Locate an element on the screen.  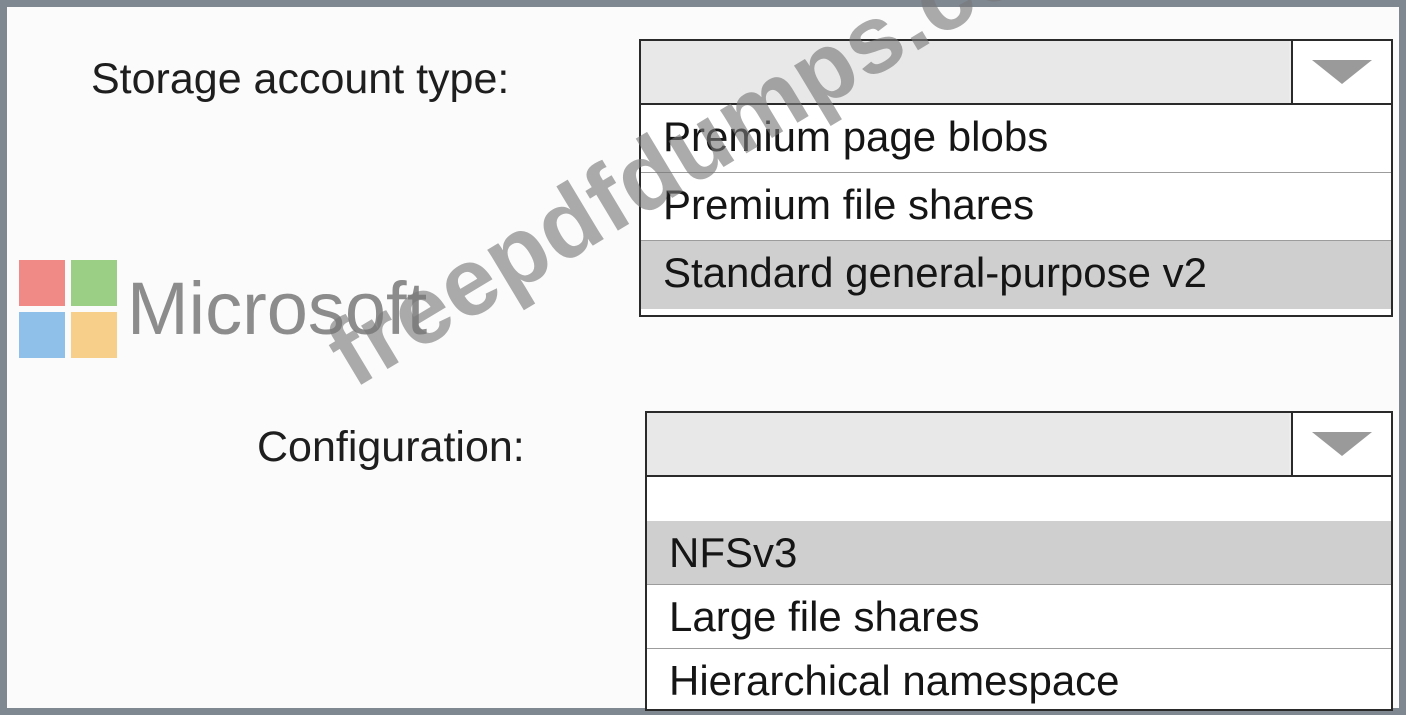
option-standard-general-purpose-v2: Standard general-purpose v2 is located at coordinates (1016, 275).